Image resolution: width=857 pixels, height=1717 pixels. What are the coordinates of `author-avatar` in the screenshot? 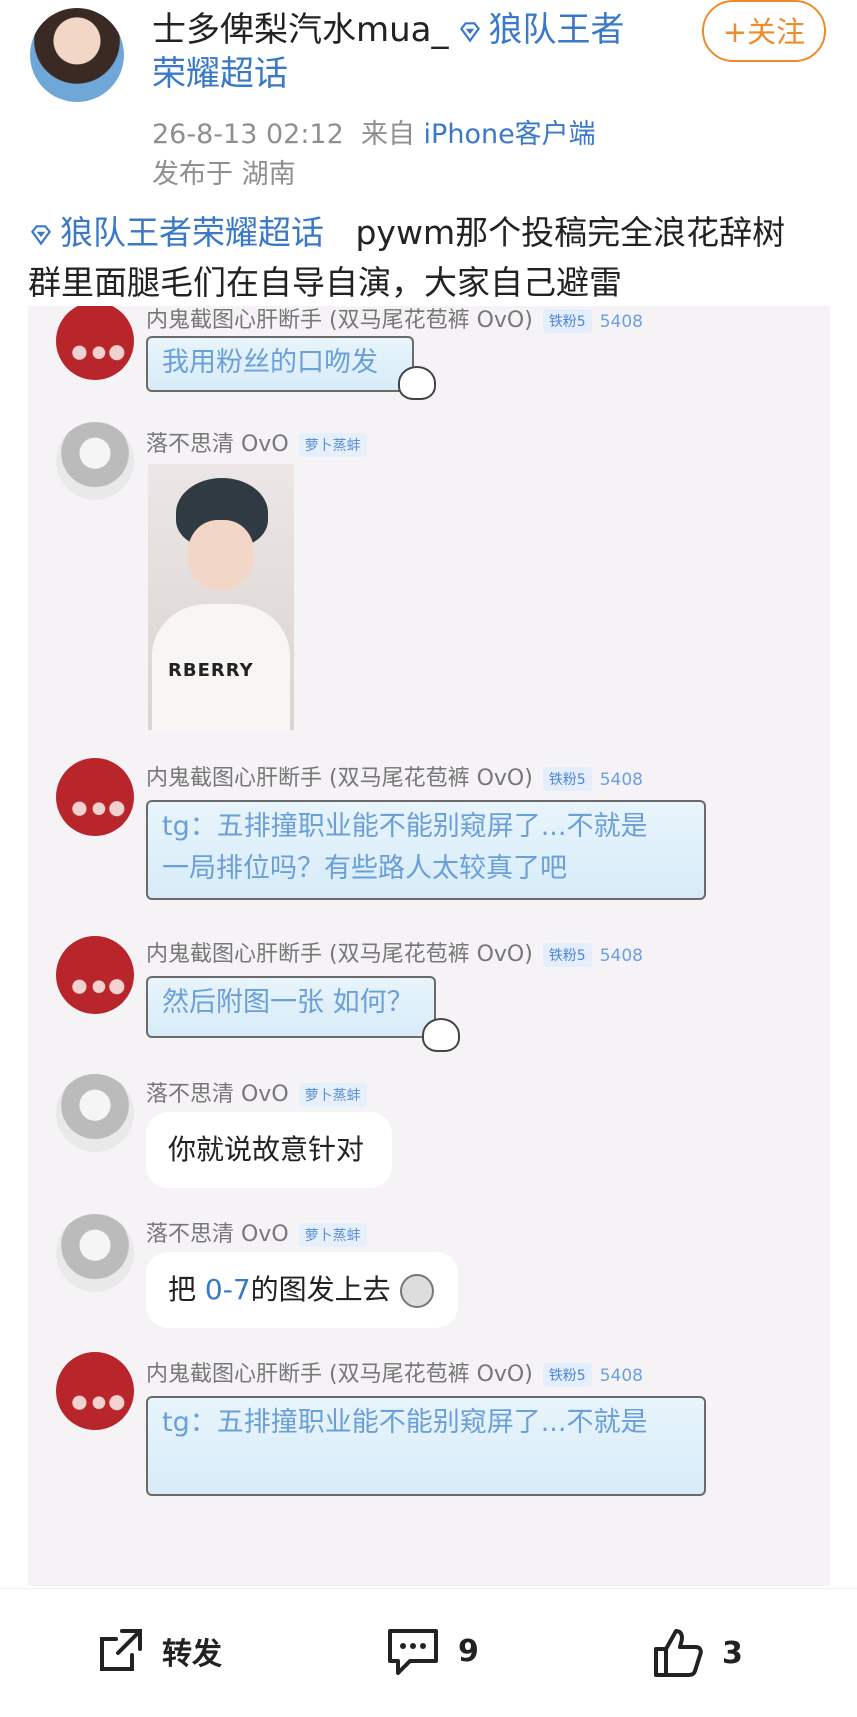 It's located at (77, 55).